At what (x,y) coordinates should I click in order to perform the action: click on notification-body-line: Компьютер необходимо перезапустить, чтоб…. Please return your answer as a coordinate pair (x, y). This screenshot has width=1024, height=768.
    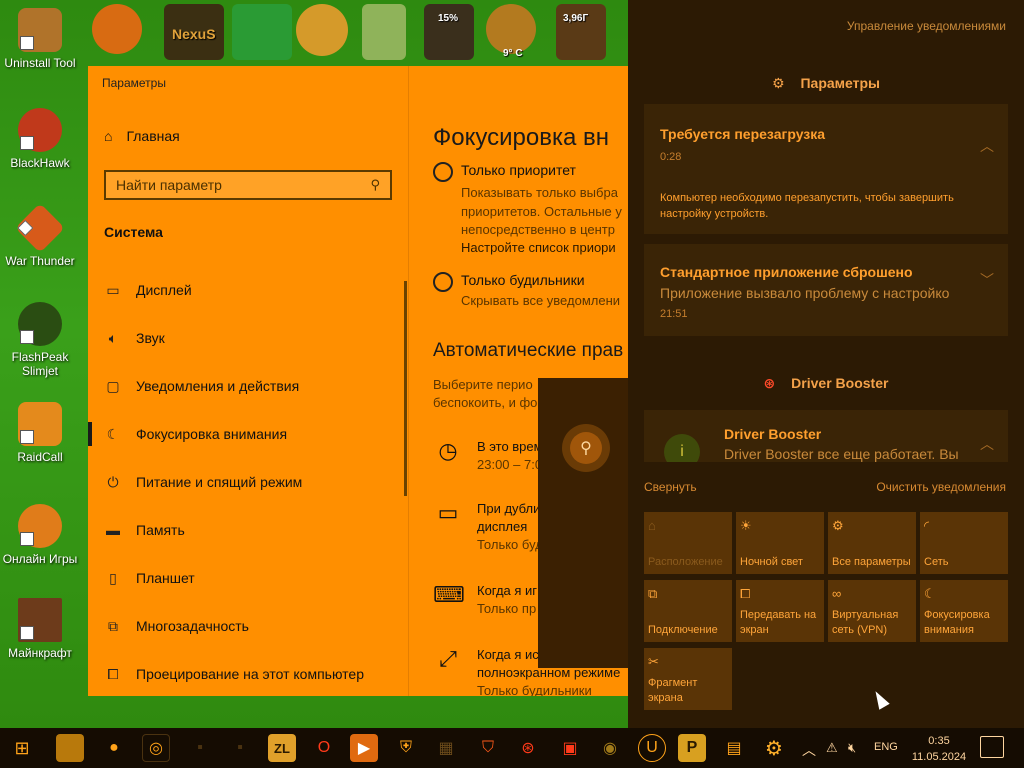
    Looking at the image, I should click on (807, 198).